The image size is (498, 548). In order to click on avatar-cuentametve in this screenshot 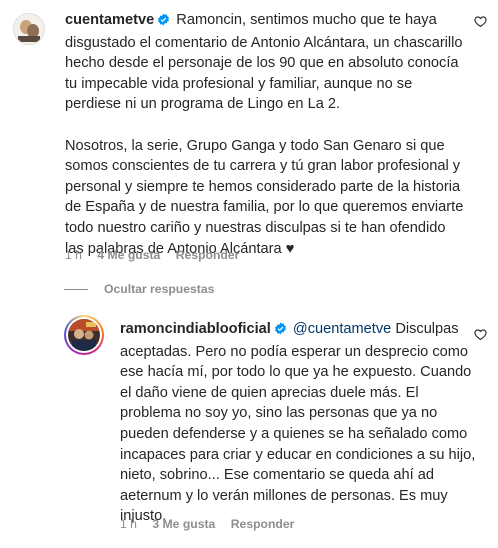, I will do `click(29, 29)`.